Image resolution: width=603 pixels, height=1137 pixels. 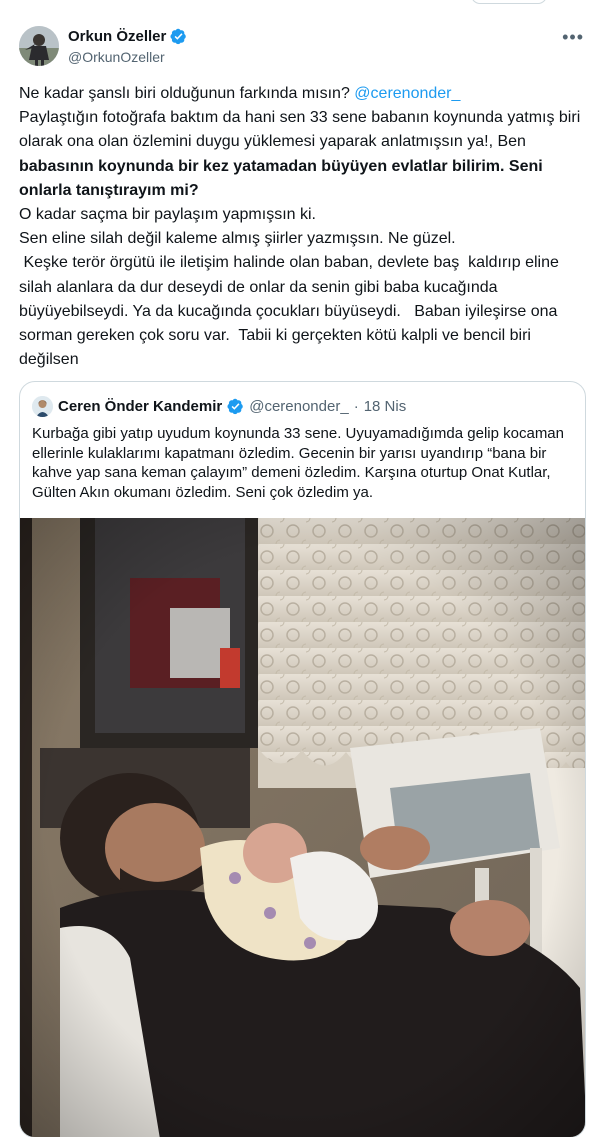 What do you see at coordinates (304, 47) in the screenshot?
I see `tweet-header: Orkun Özeller @OrkunOzeller •••` at bounding box center [304, 47].